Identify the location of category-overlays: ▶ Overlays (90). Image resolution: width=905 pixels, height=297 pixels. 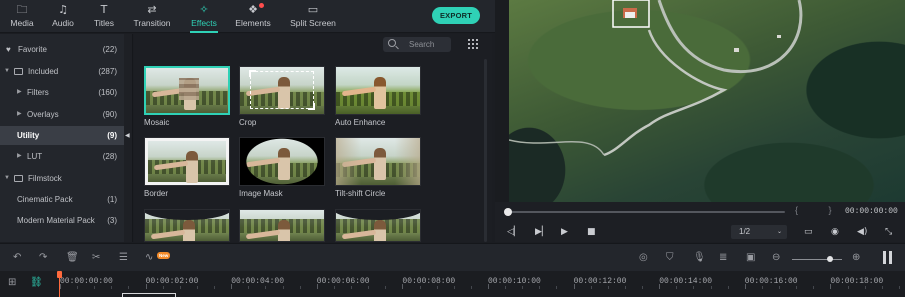
(62, 114).